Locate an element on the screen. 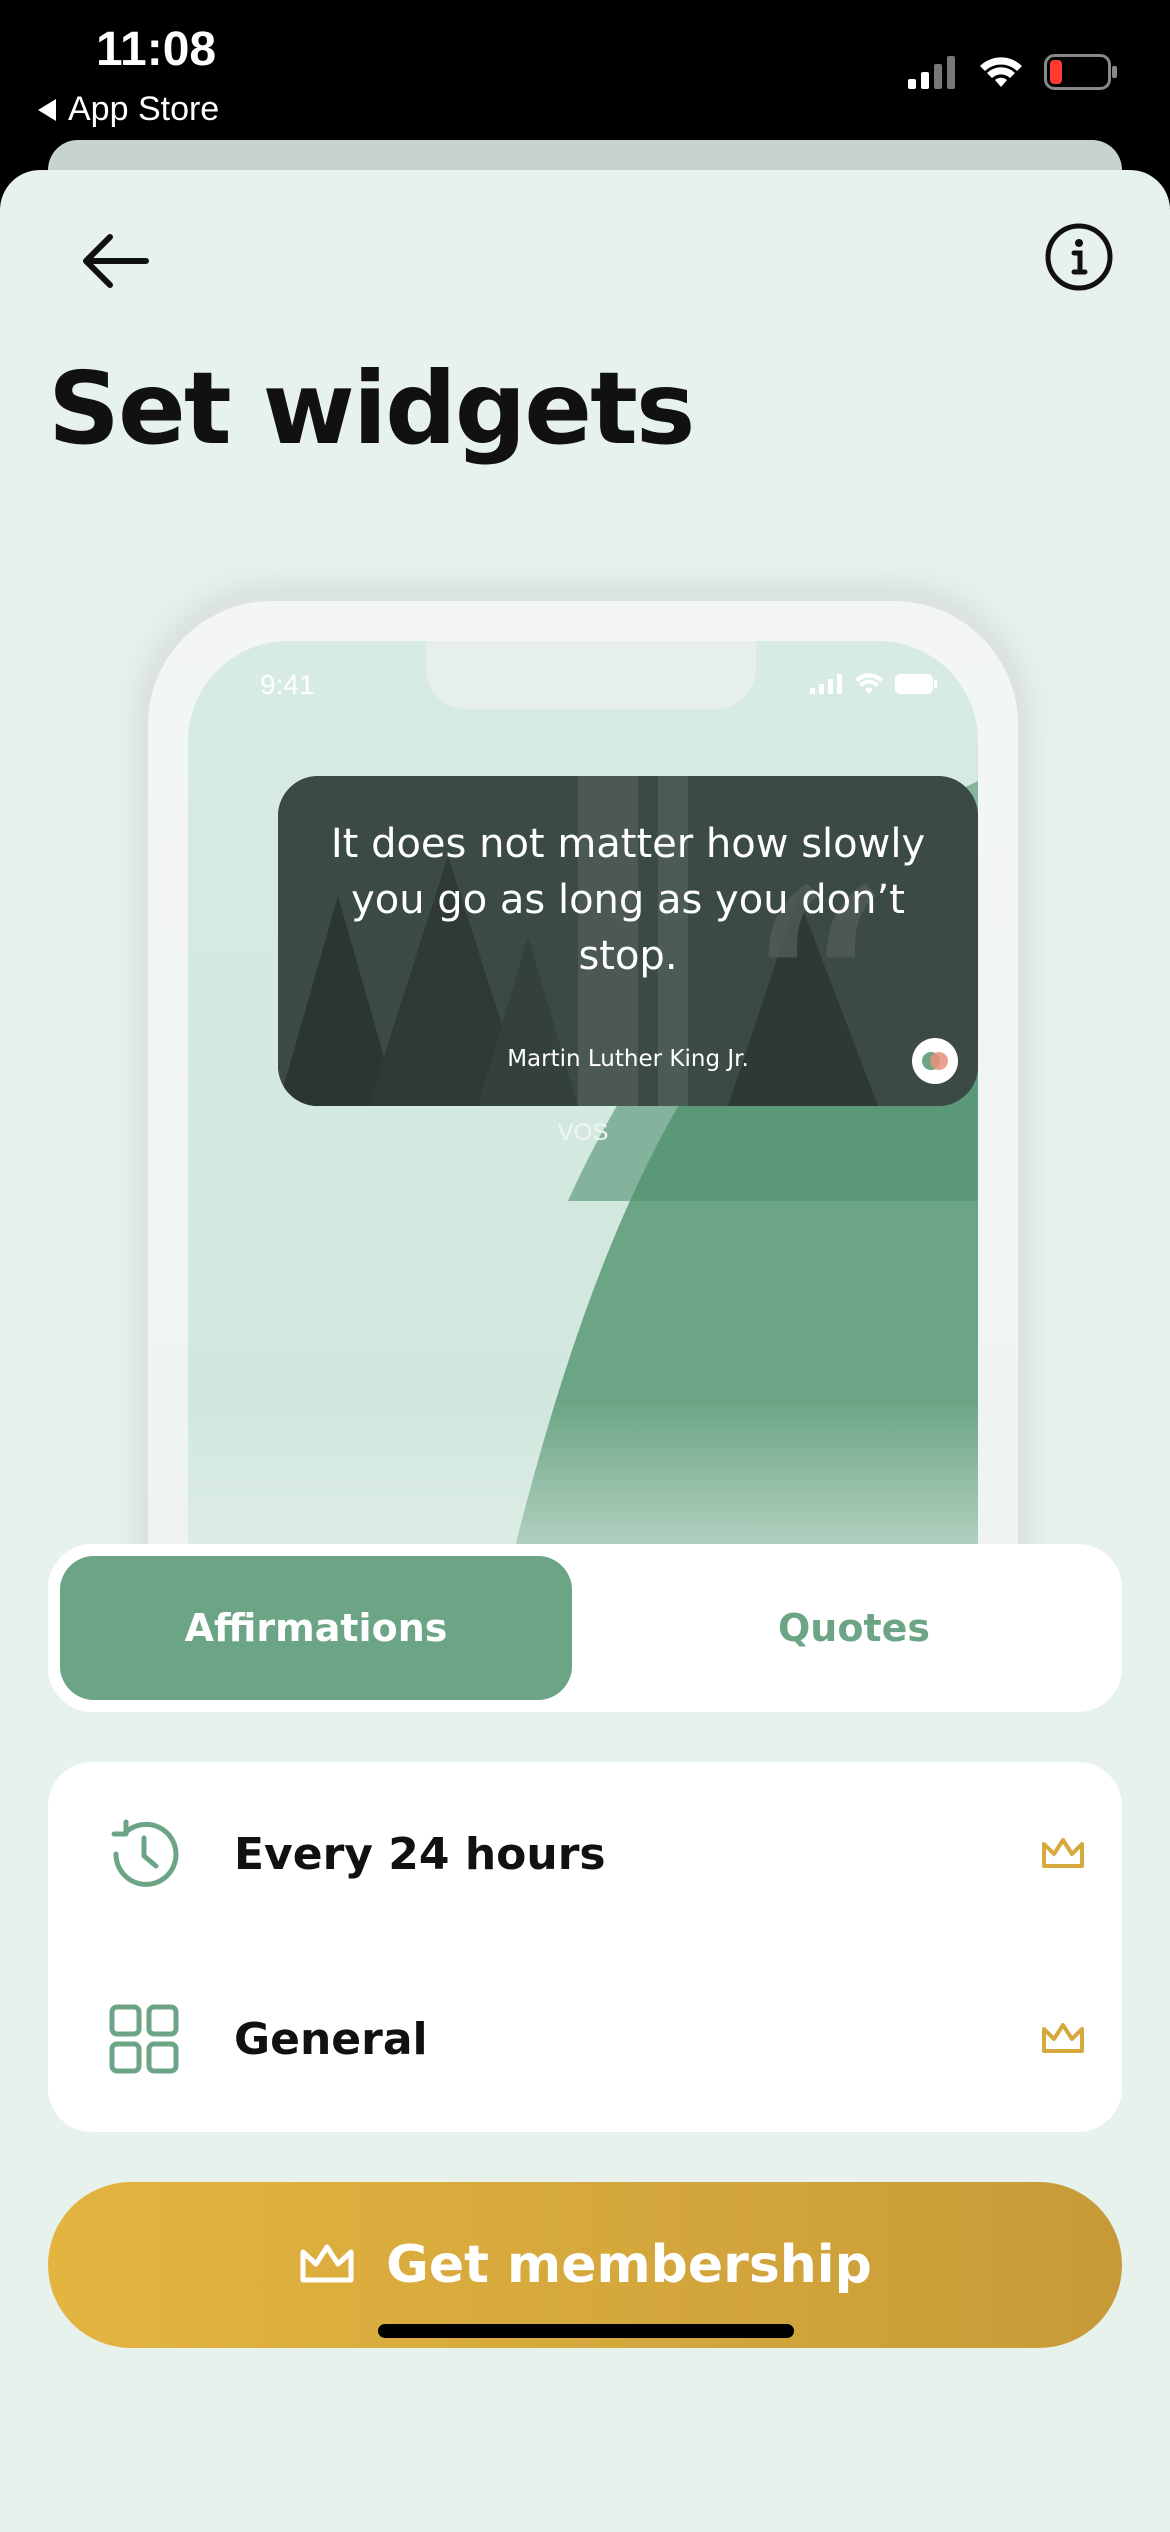  arrow-left-icon is located at coordinates (116, 261).